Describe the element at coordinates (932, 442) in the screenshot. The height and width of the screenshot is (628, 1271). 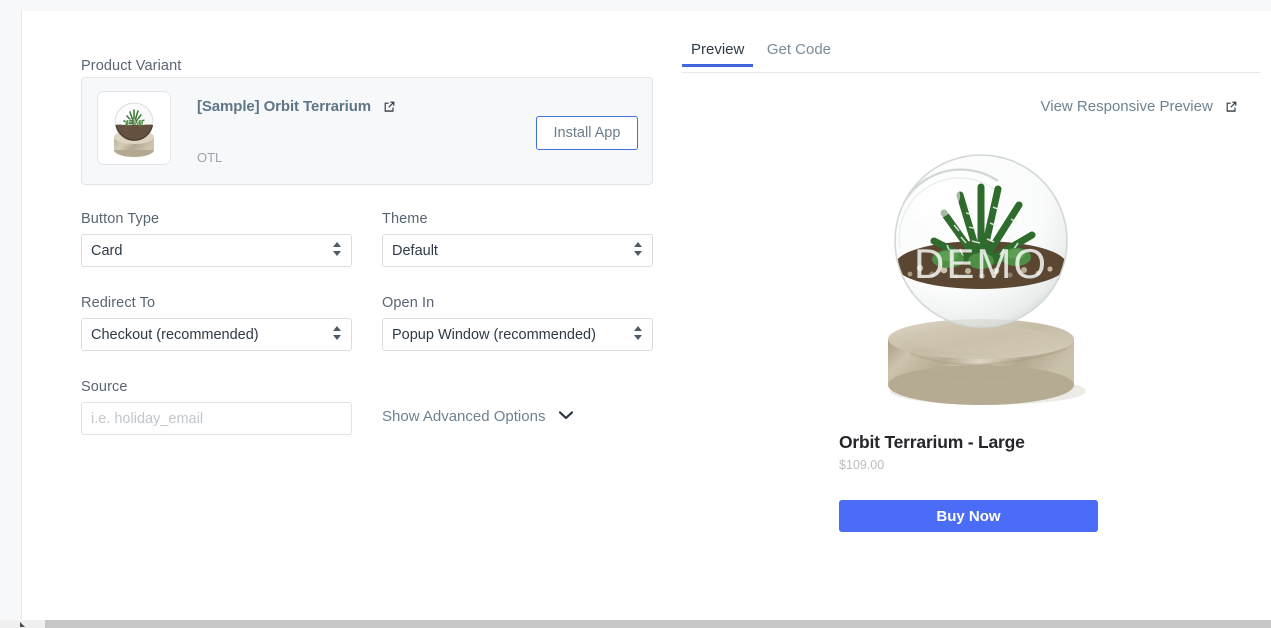
I see `product-name: Orbit Terrarium - Large` at that location.